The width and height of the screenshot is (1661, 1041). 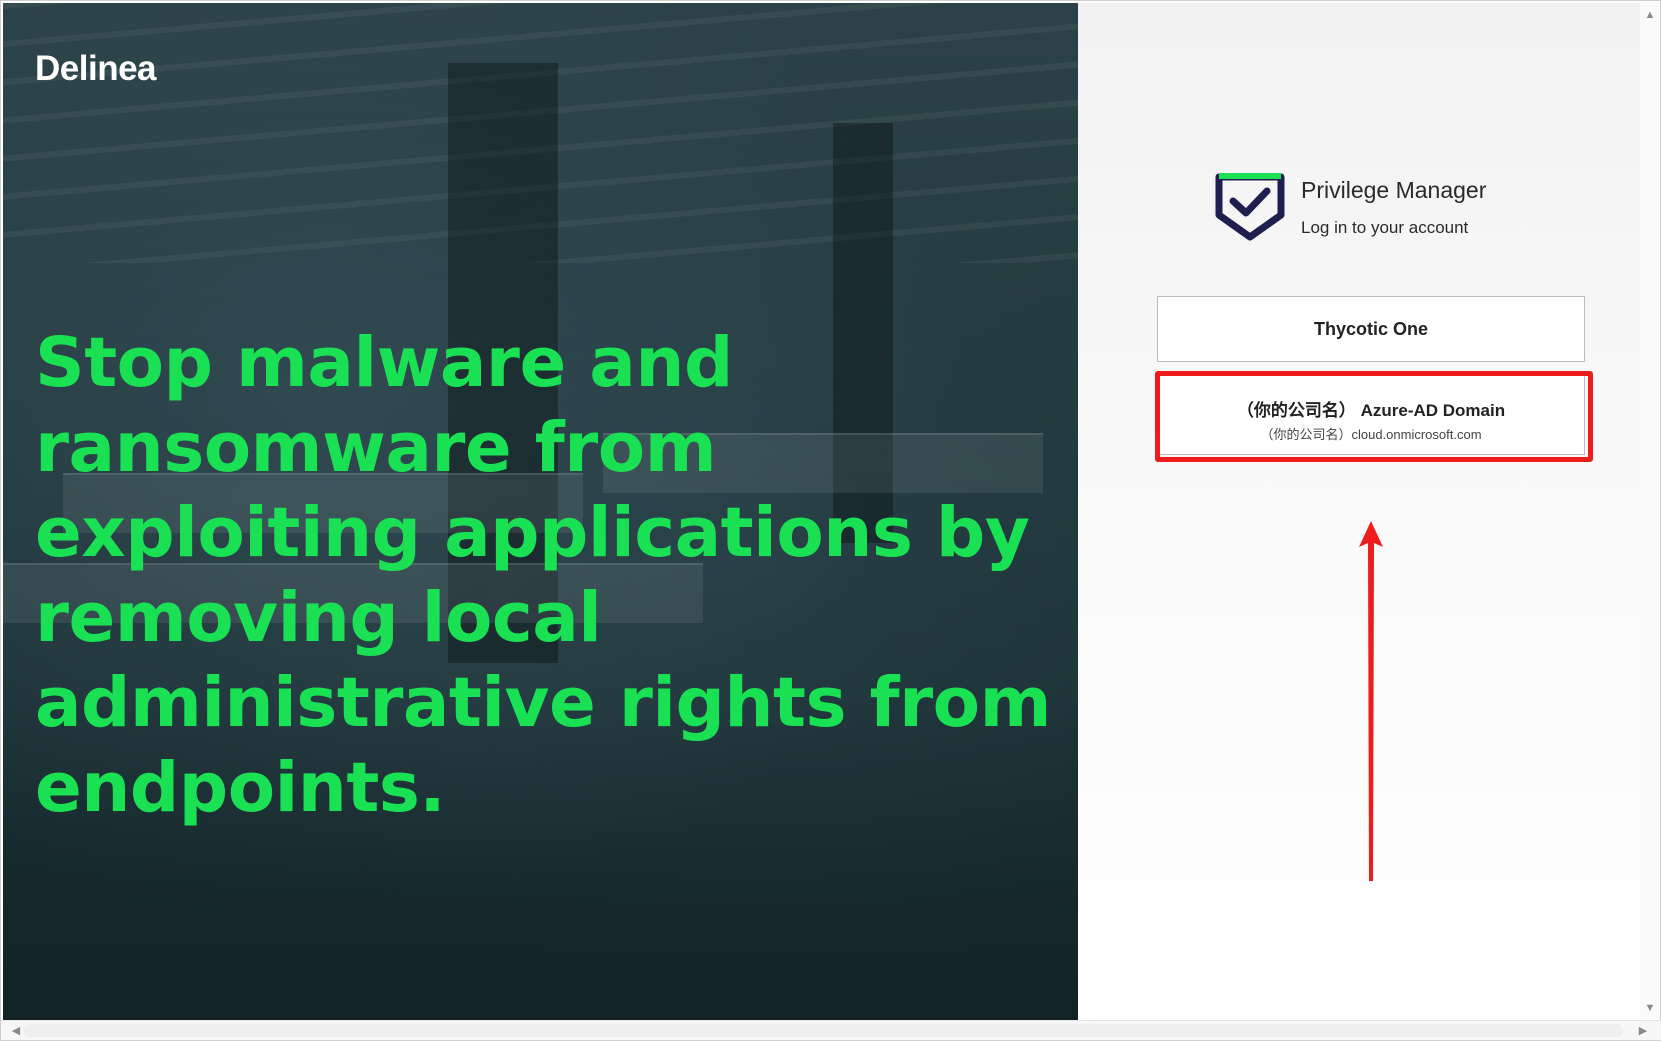 I want to click on provider-domain: （你的公司名）cloud.onmicrosoft.com, so click(x=1371, y=434).